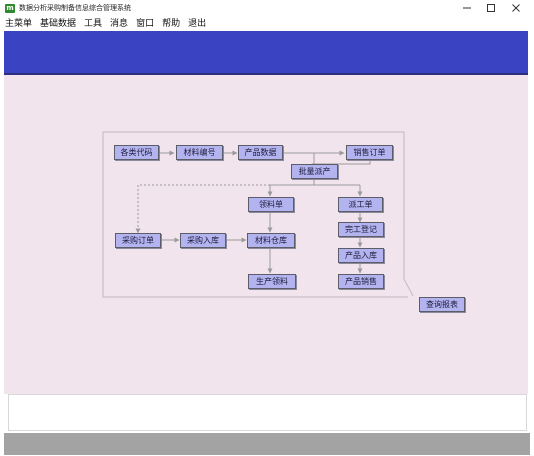  I want to click on bottom-bar, so click(267, 444).